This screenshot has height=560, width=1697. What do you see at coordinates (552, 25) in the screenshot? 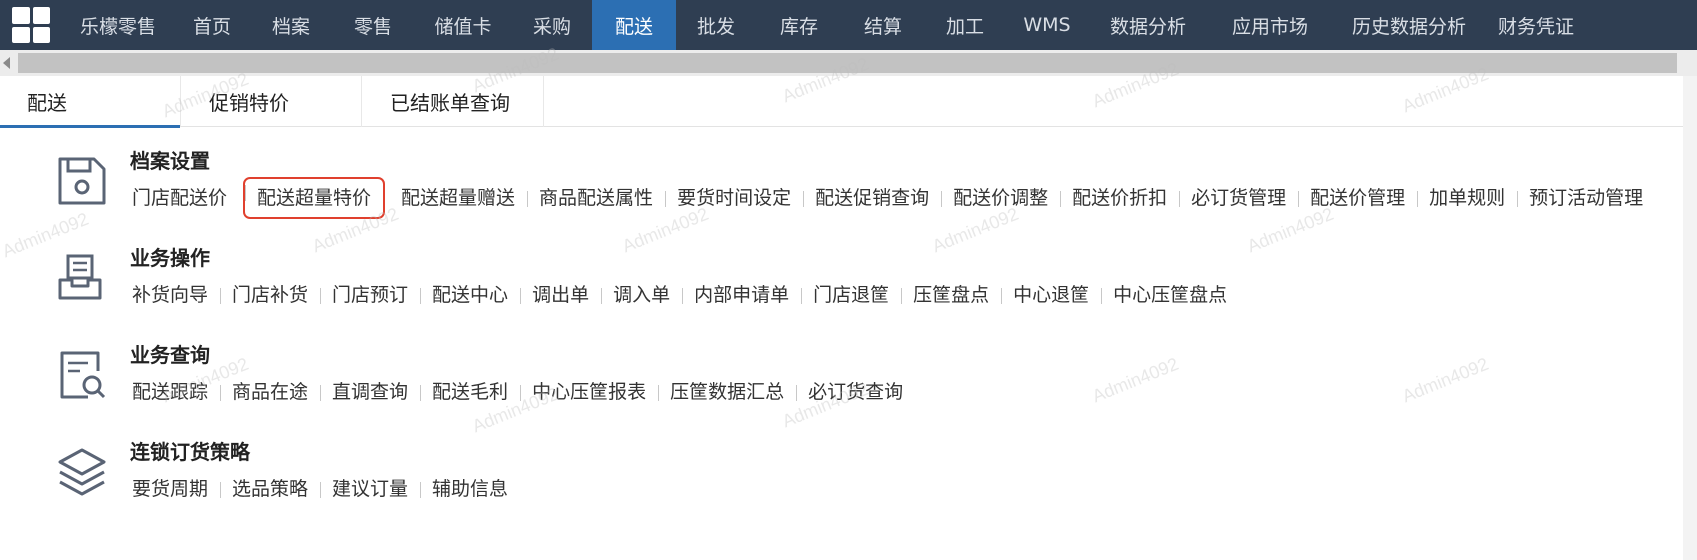
I see `nav-item-5: 采购` at bounding box center [552, 25].